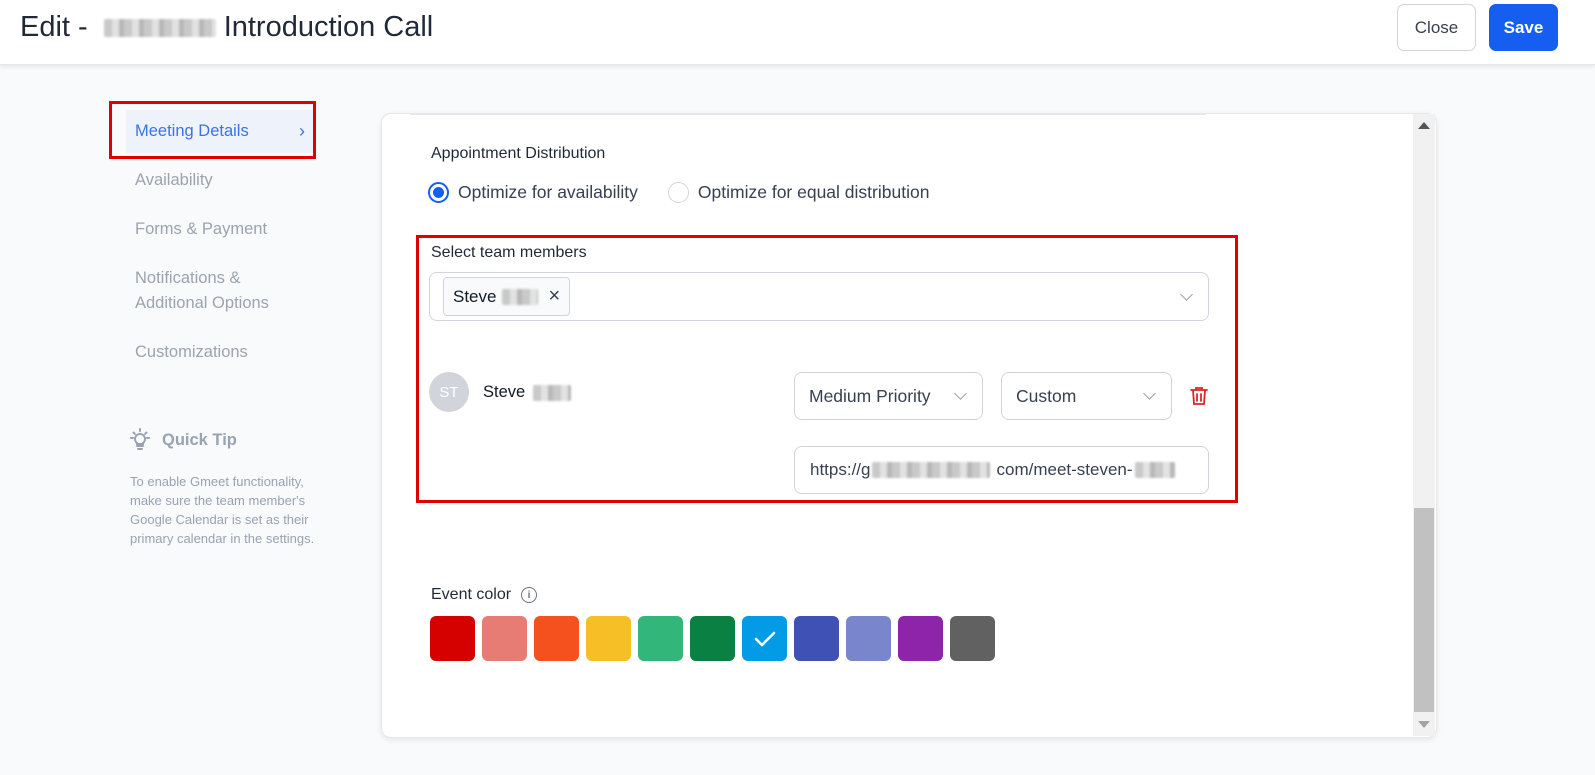  I want to click on checkmark-icon, so click(764, 638).